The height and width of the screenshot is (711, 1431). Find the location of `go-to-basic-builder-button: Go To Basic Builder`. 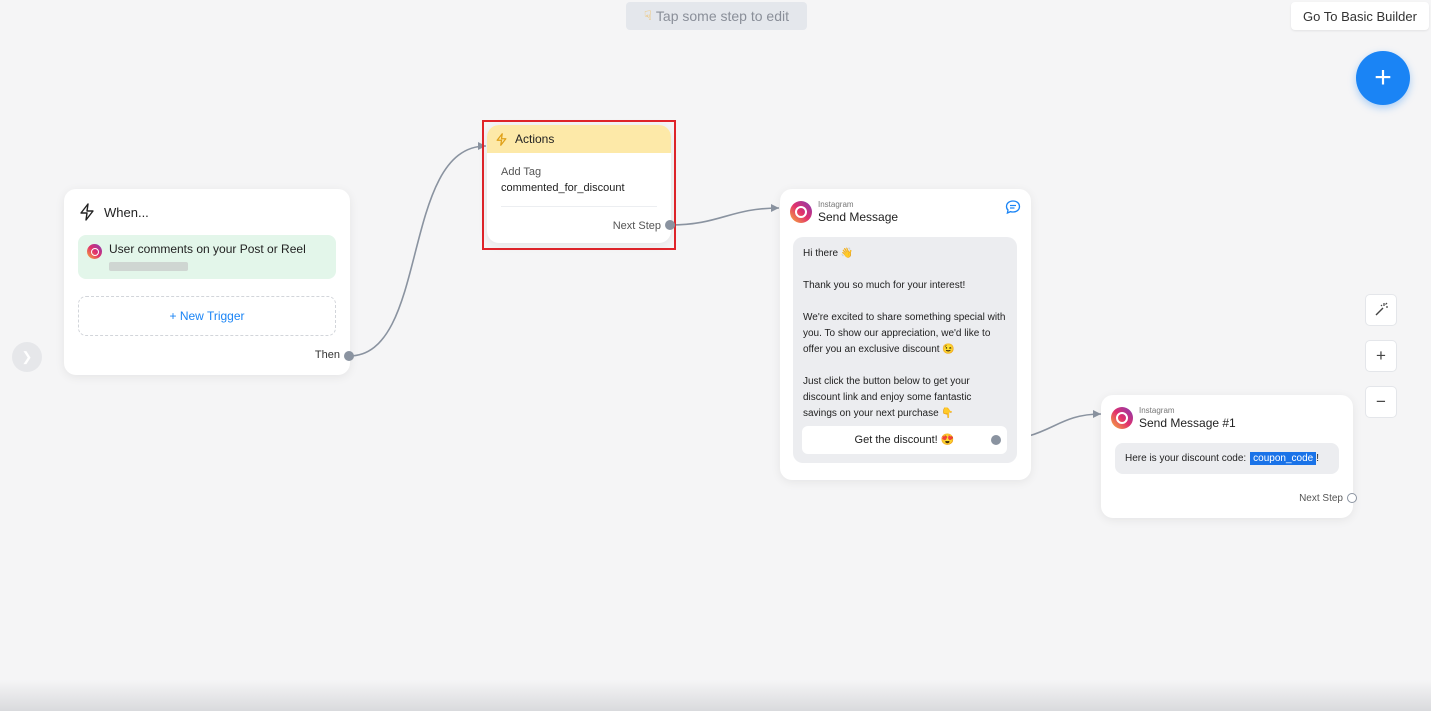

go-to-basic-builder-button: Go To Basic Builder is located at coordinates (1360, 16).